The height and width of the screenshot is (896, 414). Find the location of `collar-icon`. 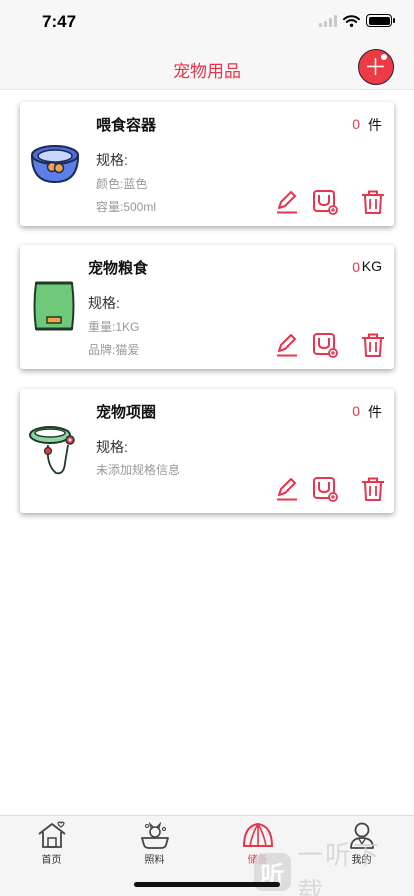

collar-icon is located at coordinates (52, 450).